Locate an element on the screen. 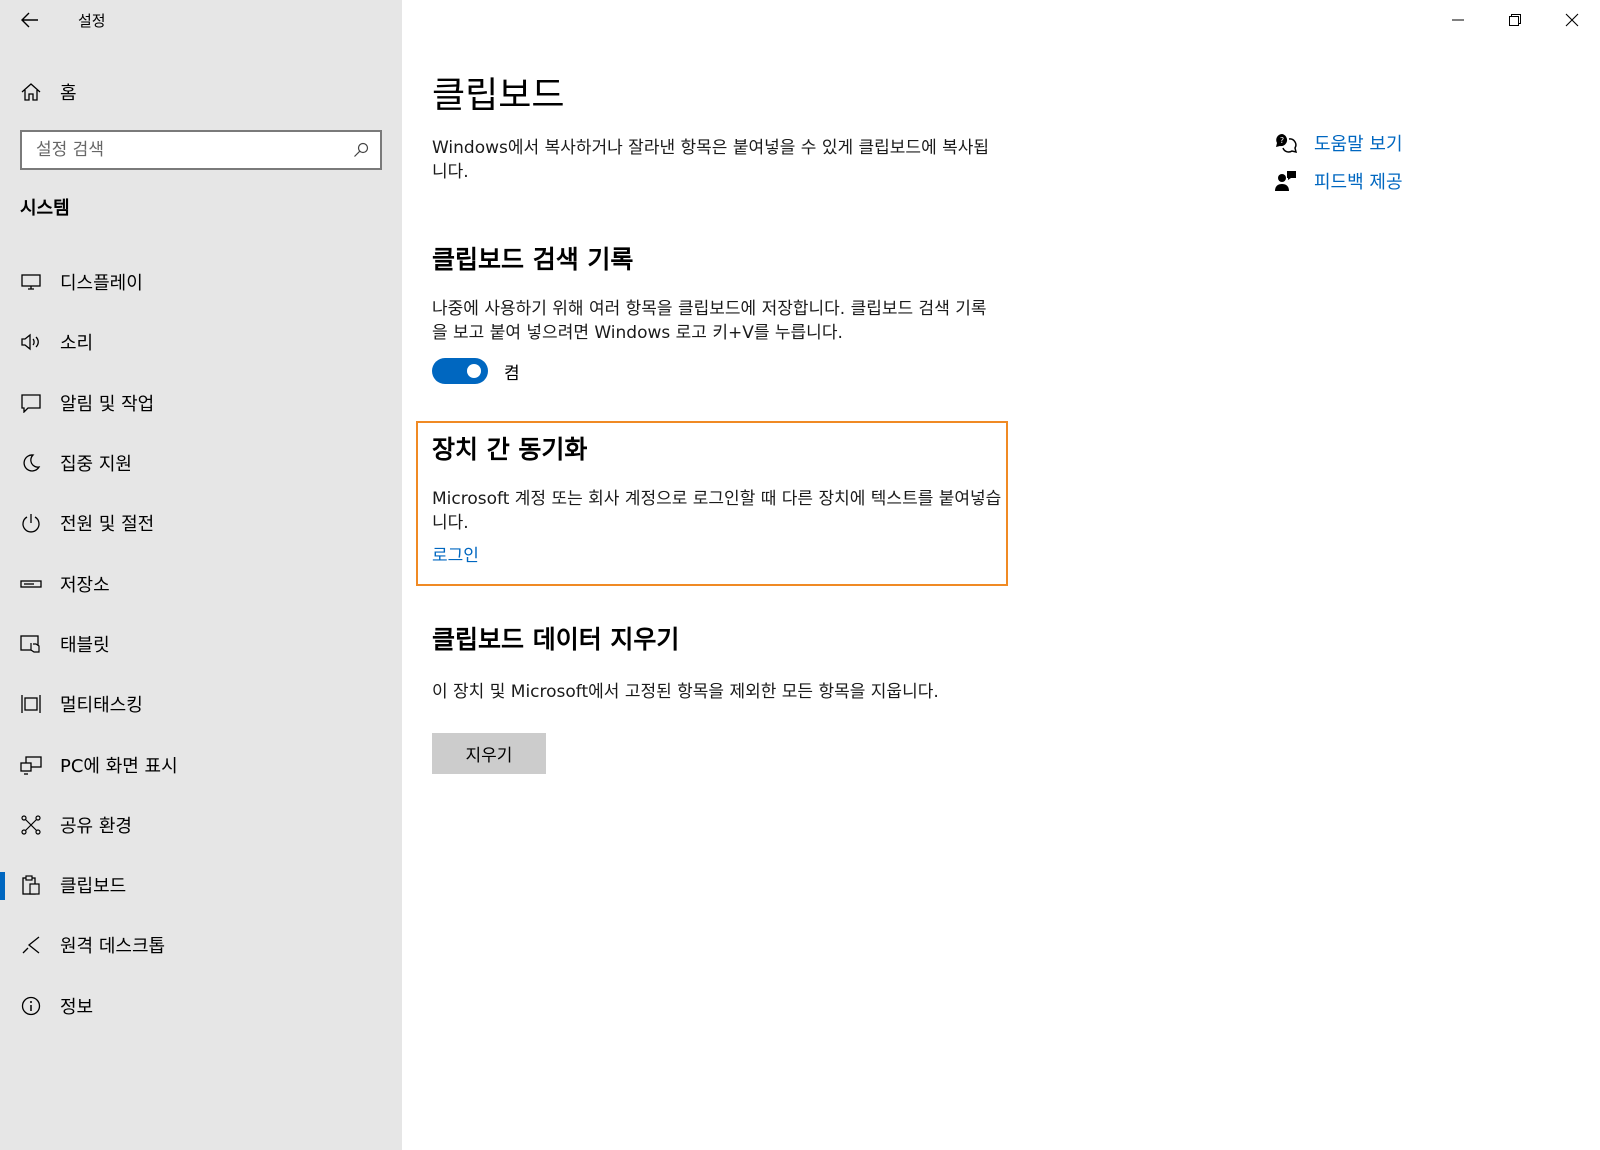 The image size is (1600, 1150). minimize-button is located at coordinates (1457, 20).